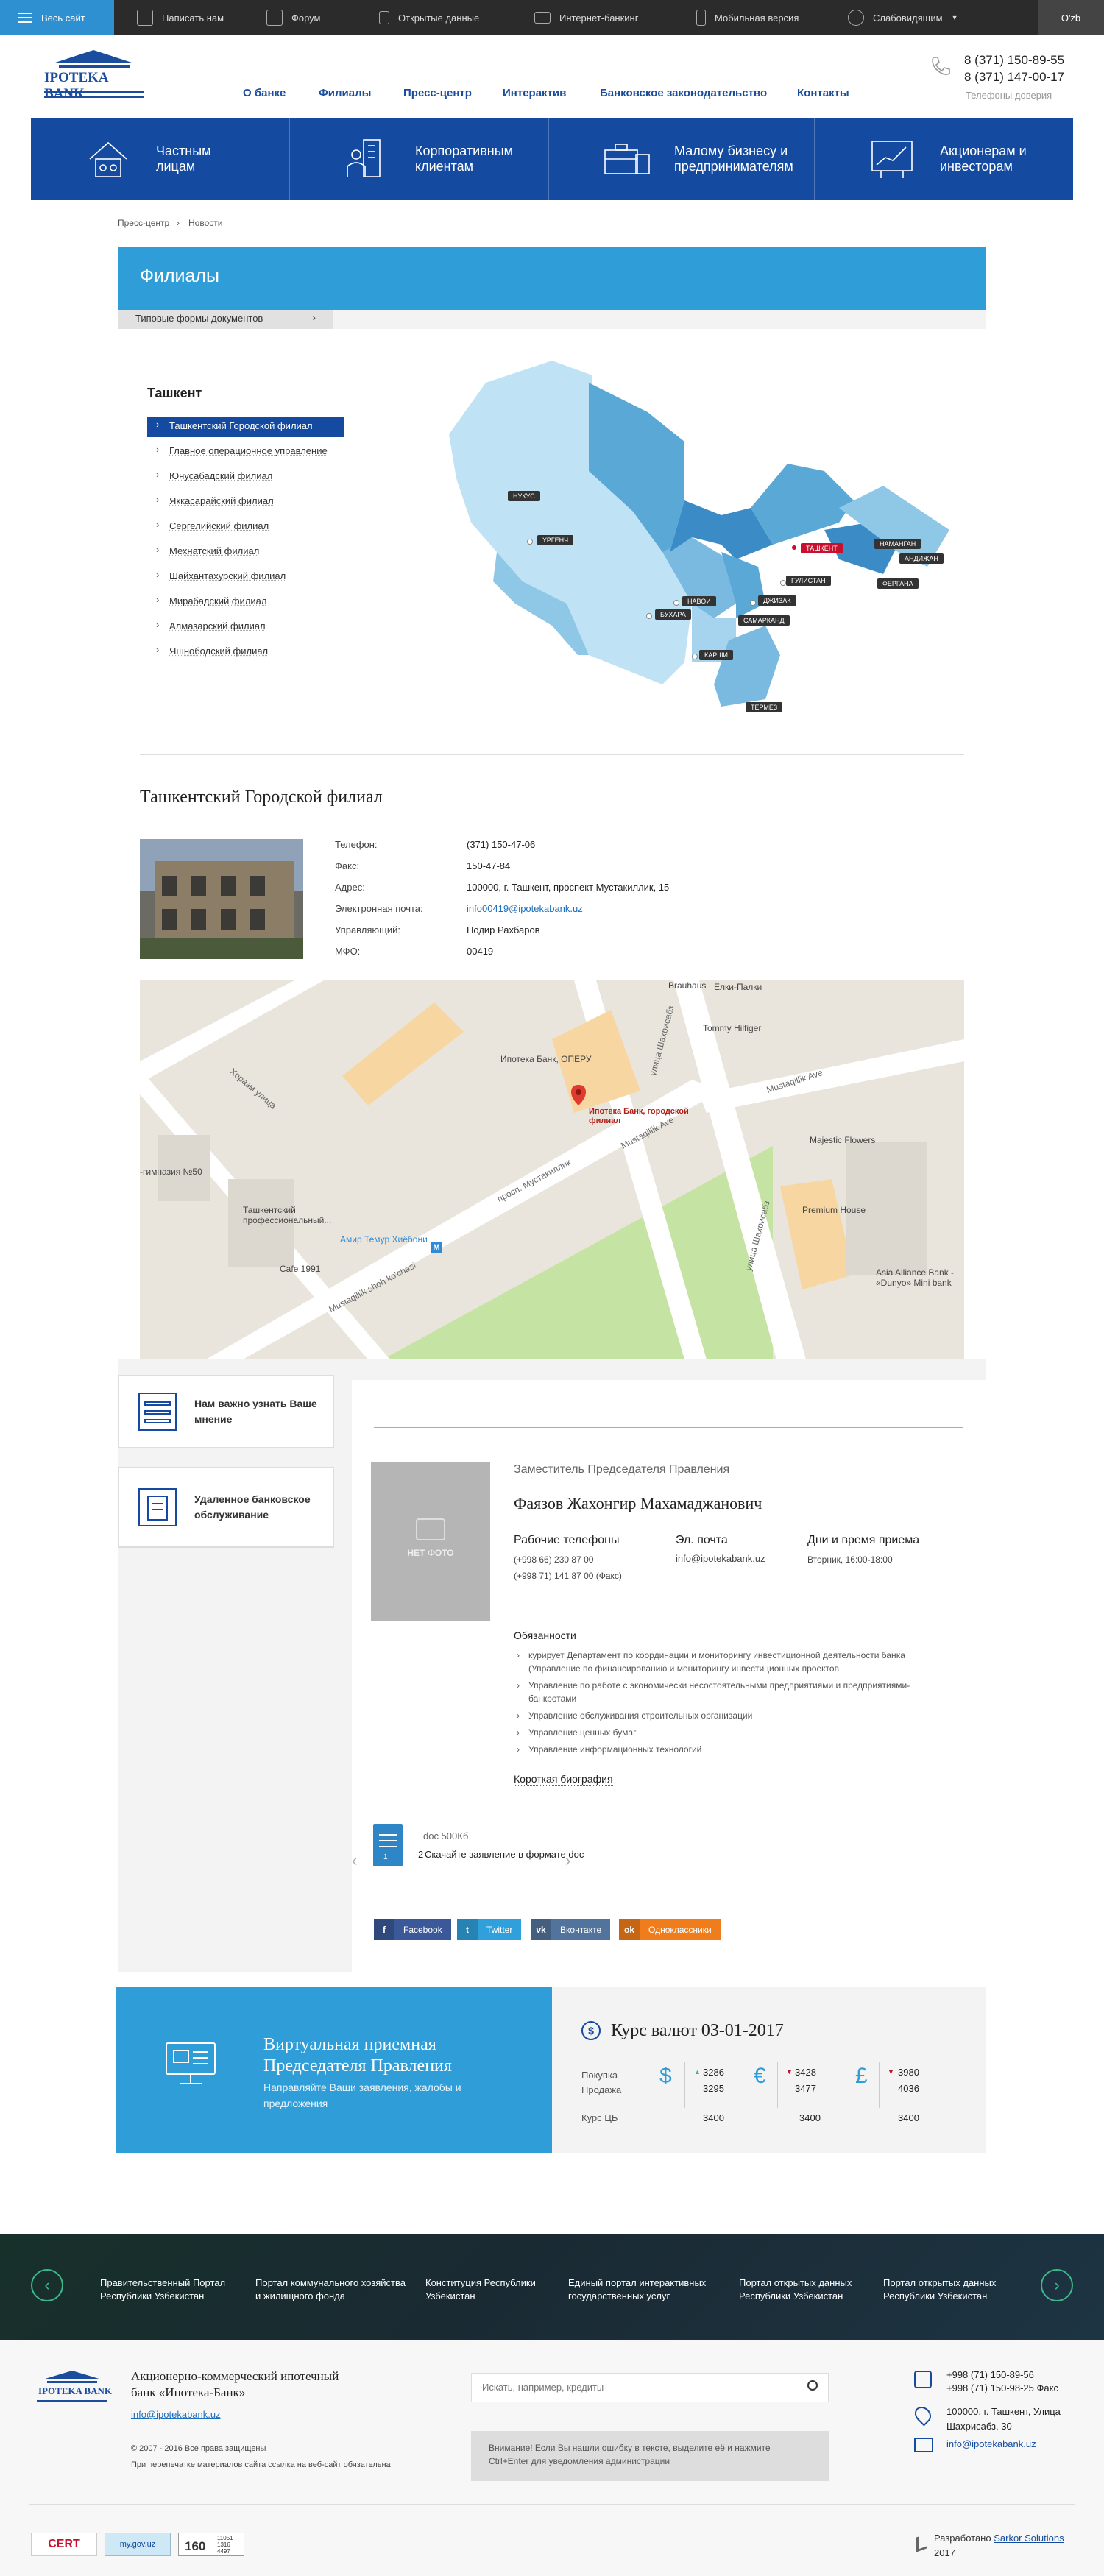  I want to click on hotline-phone-1: 8 (371) 150-89-55, so click(1014, 60).